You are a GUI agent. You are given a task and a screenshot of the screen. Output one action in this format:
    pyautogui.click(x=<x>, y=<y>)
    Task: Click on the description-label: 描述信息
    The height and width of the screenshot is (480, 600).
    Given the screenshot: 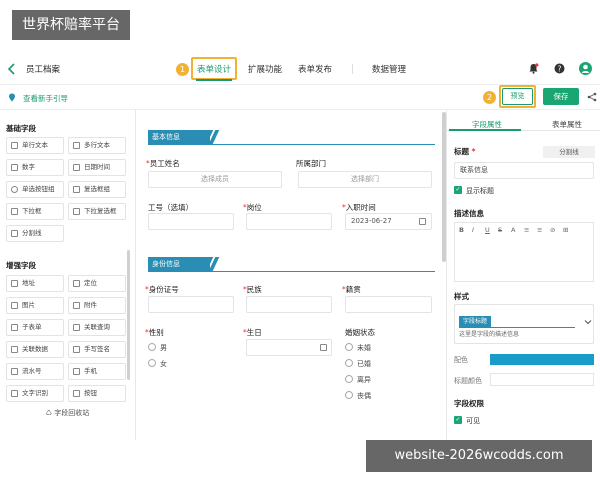 What is the action you would take?
    pyautogui.click(x=469, y=213)
    